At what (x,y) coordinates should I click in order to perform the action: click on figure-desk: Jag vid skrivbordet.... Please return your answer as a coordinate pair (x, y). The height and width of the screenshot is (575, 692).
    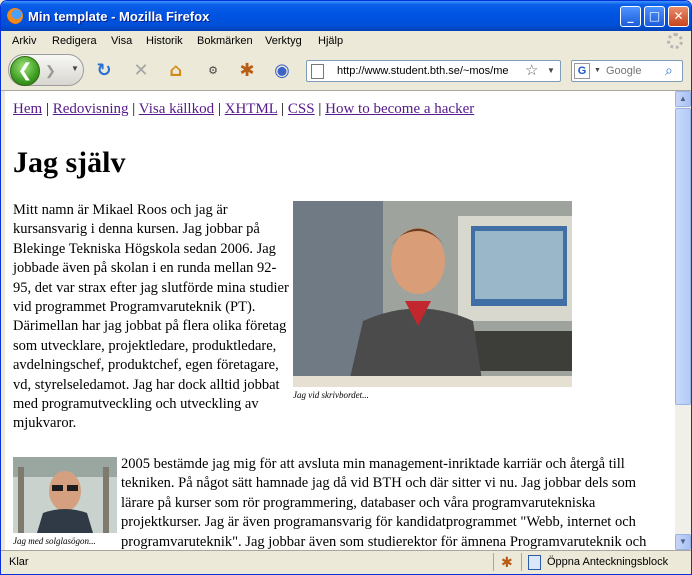
    Looking at the image, I should click on (436, 302).